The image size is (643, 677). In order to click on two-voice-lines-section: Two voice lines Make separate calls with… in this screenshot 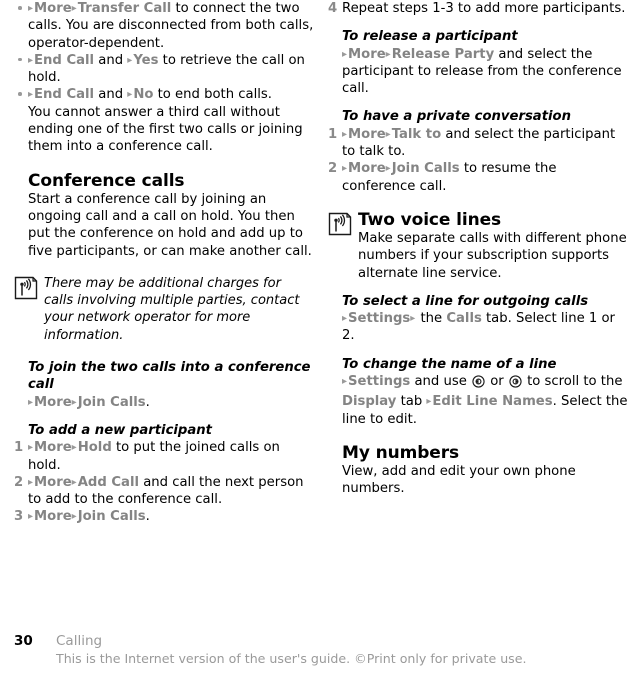, I will do `click(478, 246)`.